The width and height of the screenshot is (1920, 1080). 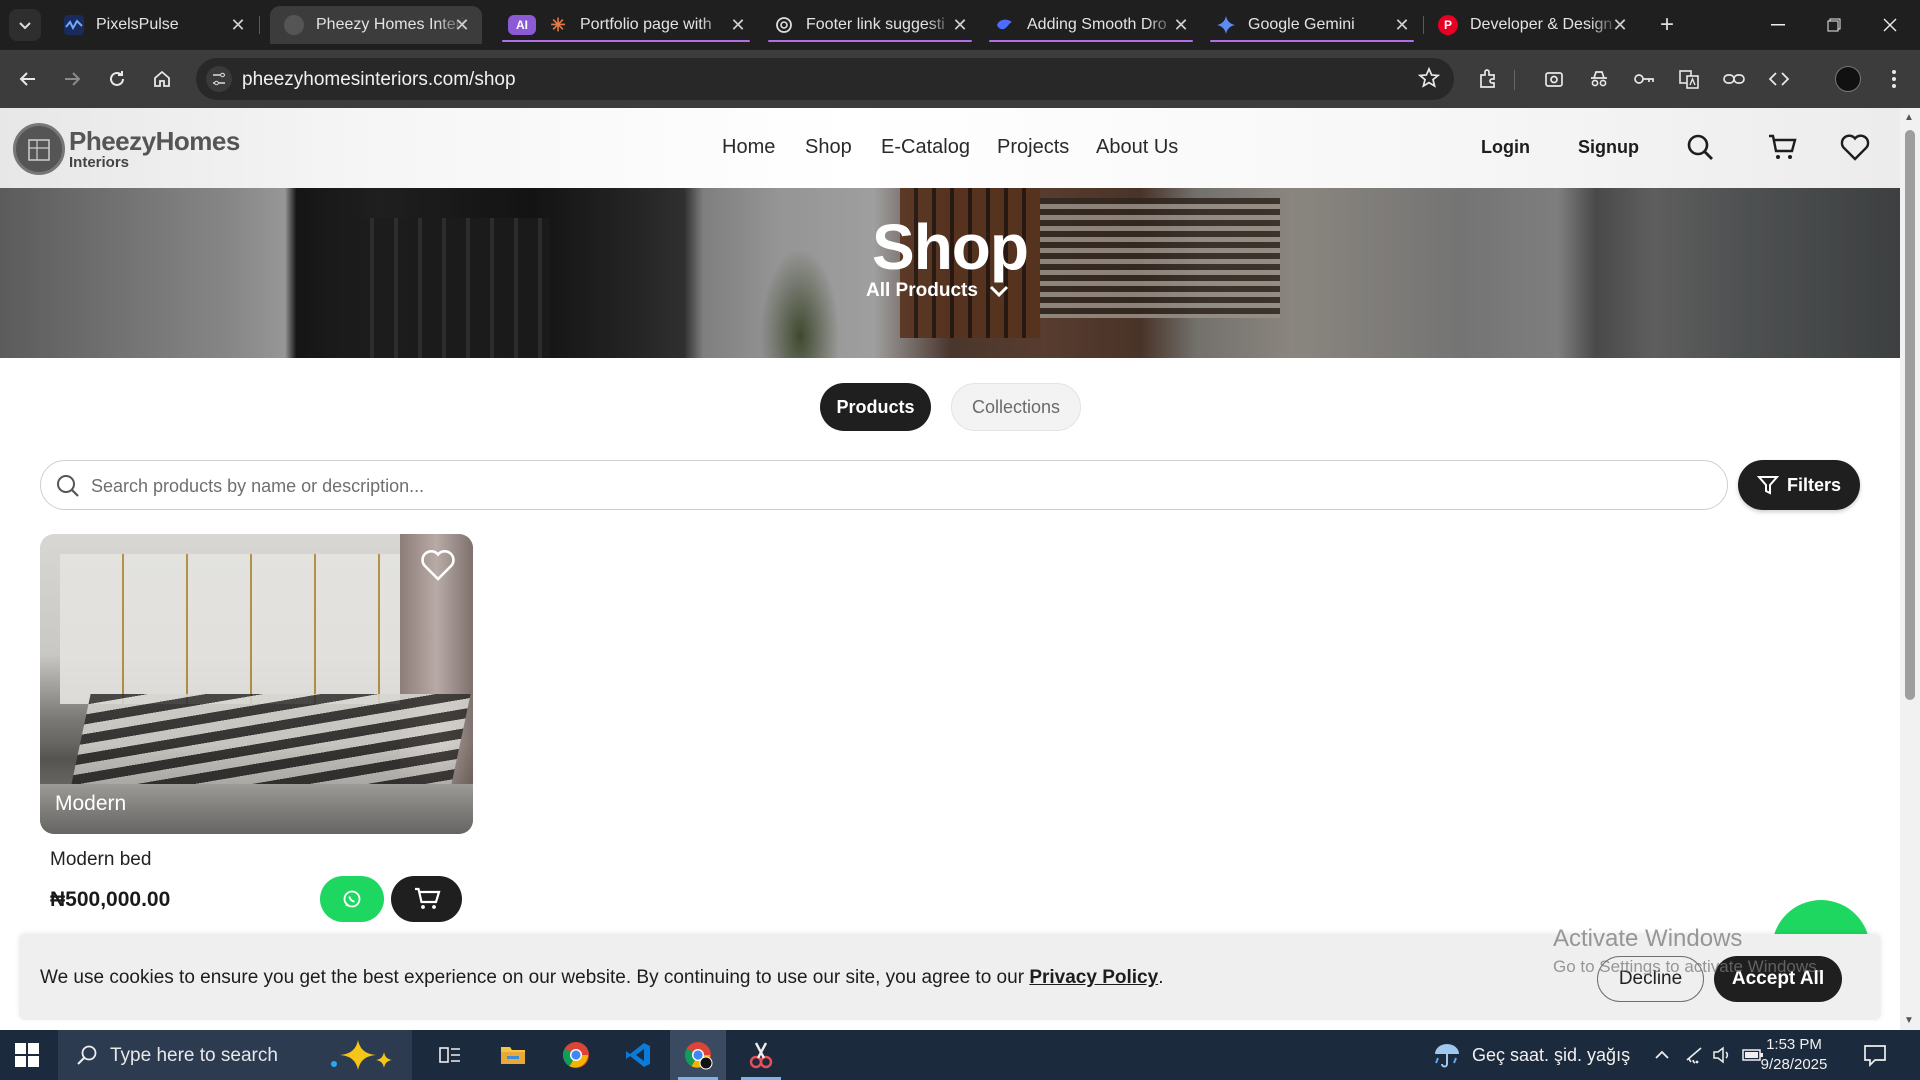 I want to click on kebab-menu-icon, so click(x=1894, y=79).